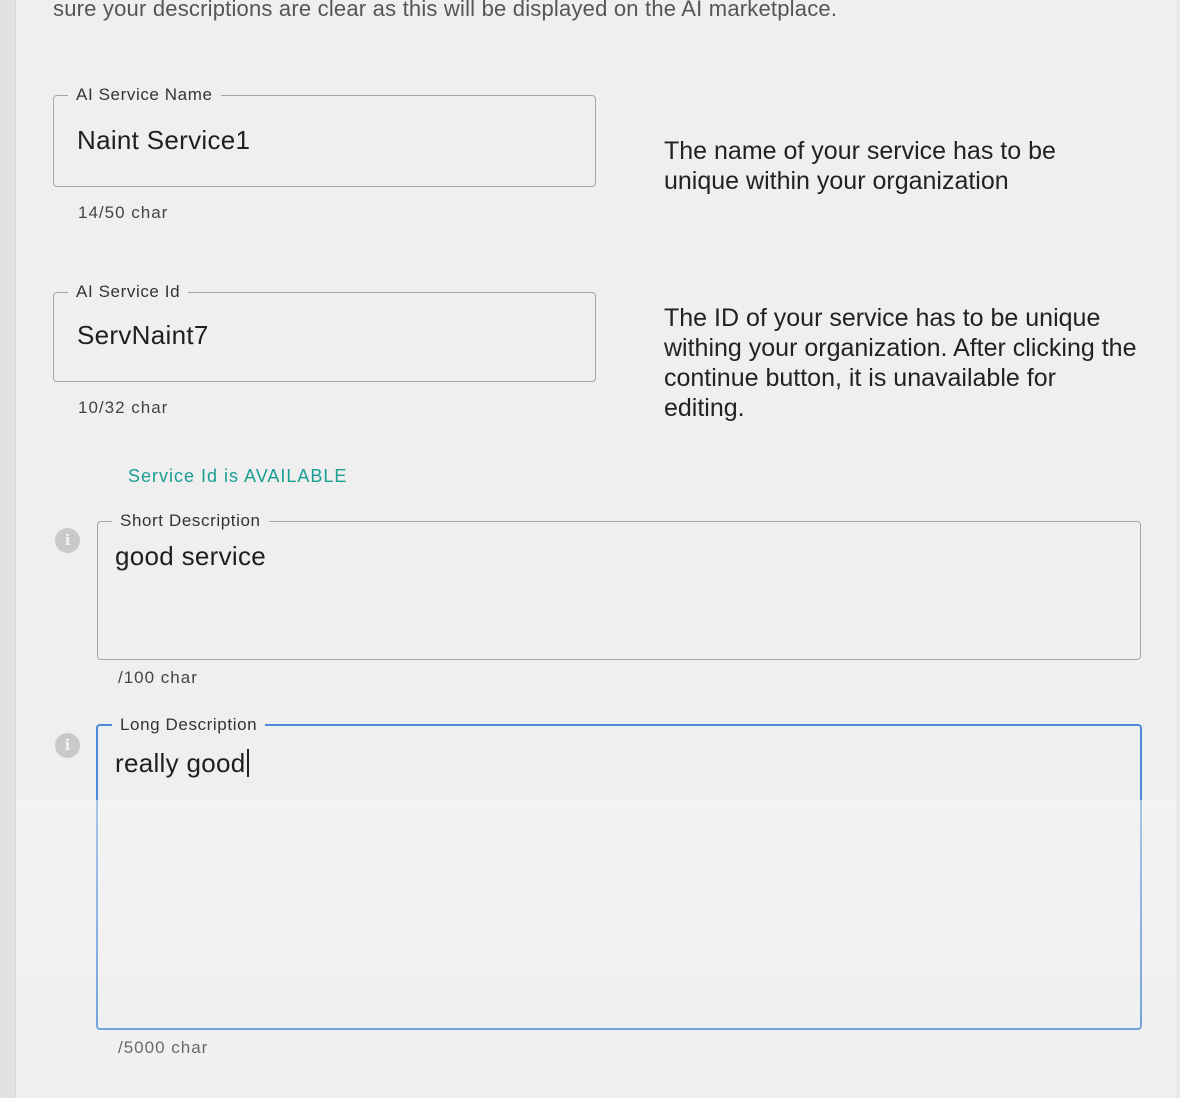 This screenshot has width=1180, height=1098. Describe the element at coordinates (158, 677) in the screenshot. I see `short-description-counter: /100 char` at that location.